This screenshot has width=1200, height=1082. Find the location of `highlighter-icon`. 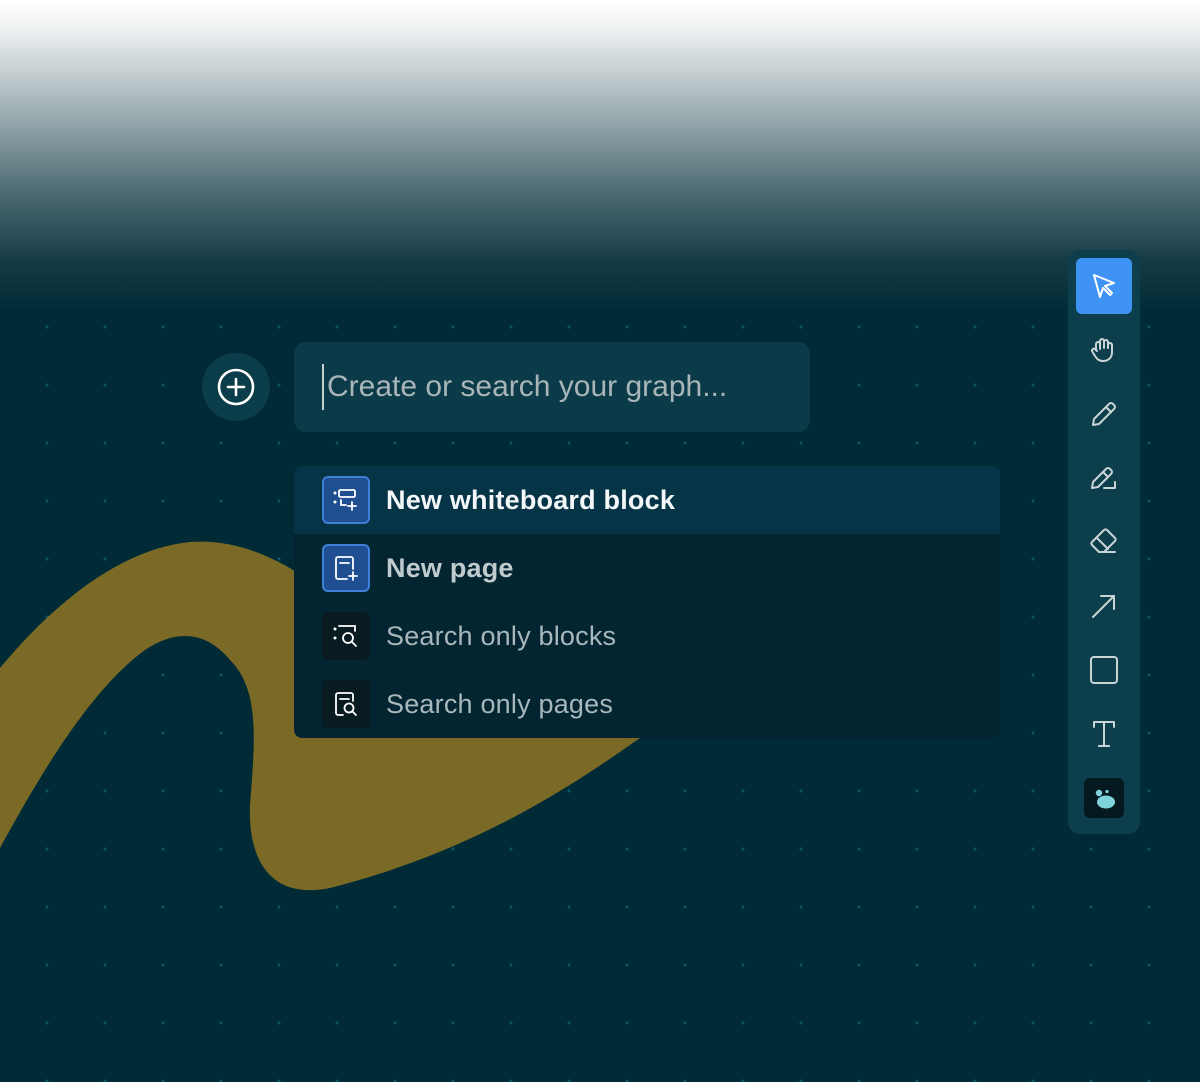

highlighter-icon is located at coordinates (1103, 478).